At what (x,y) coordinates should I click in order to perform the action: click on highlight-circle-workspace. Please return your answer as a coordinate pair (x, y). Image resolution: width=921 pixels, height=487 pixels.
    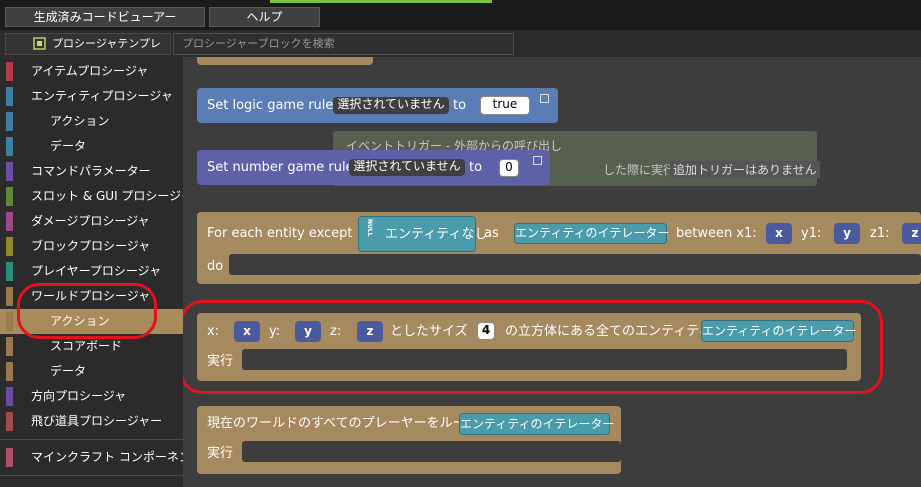
    Looking at the image, I should click on (533, 347).